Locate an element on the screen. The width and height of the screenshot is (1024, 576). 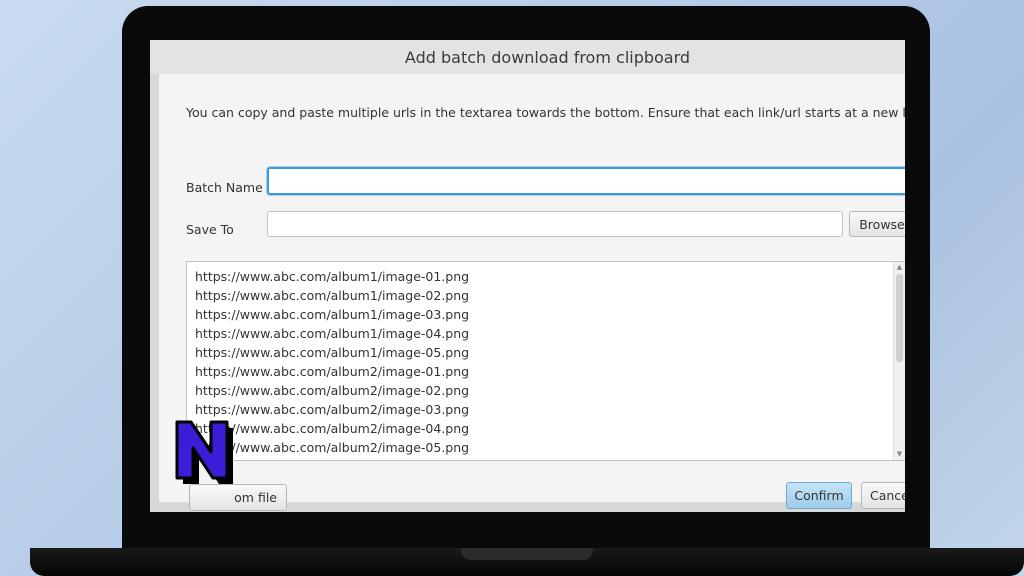
laptop-notch is located at coordinates (527, 554).